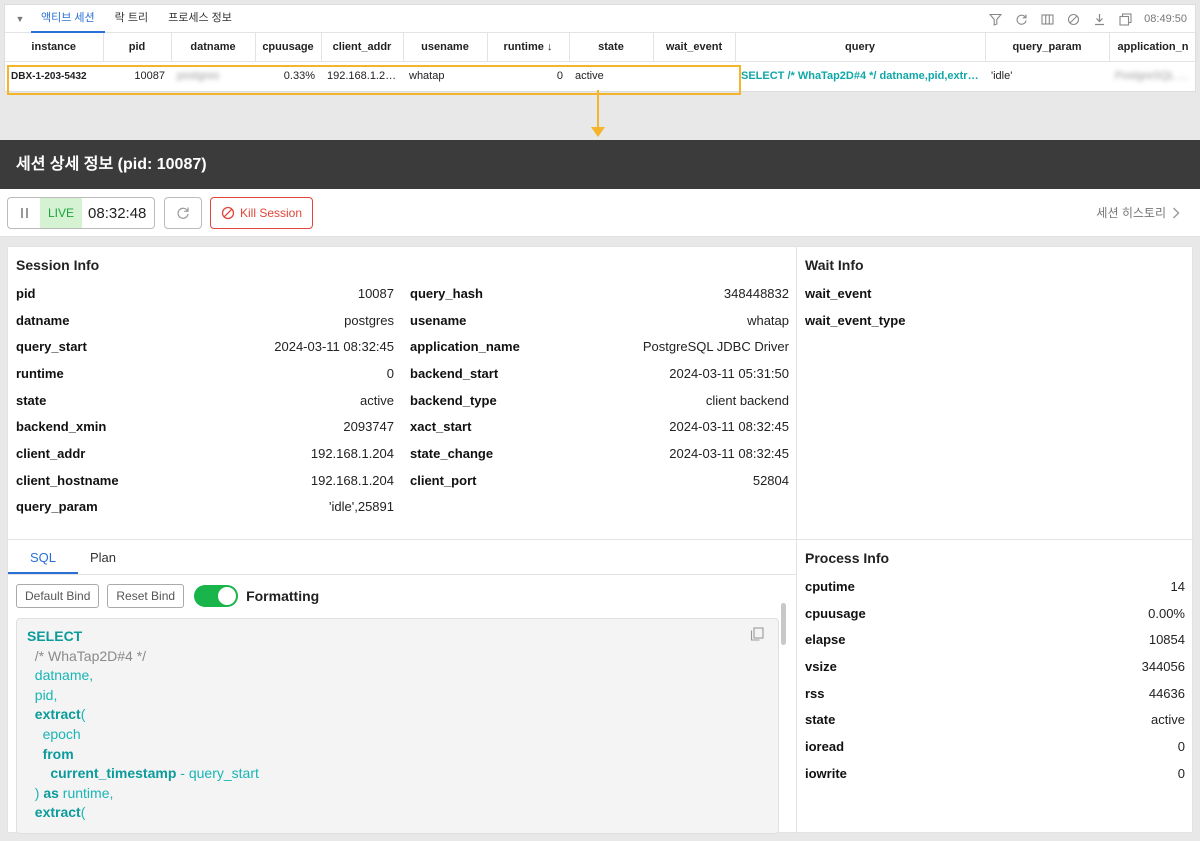 The width and height of the screenshot is (1200, 841). I want to click on info-value: 10854, so click(1166, 640).